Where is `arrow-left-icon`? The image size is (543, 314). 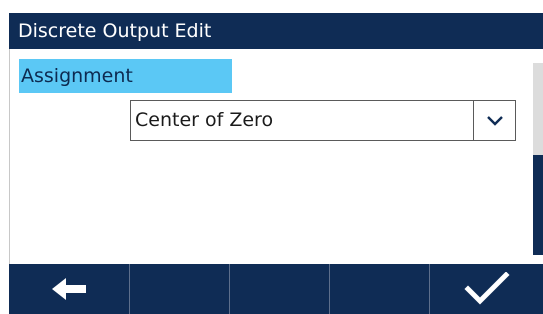
arrow-left-icon is located at coordinates (69, 289).